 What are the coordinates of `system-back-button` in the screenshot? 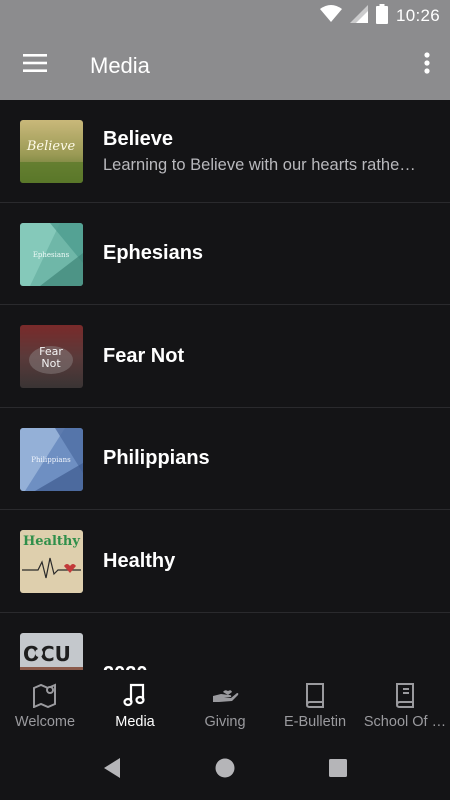 It's located at (112, 770).